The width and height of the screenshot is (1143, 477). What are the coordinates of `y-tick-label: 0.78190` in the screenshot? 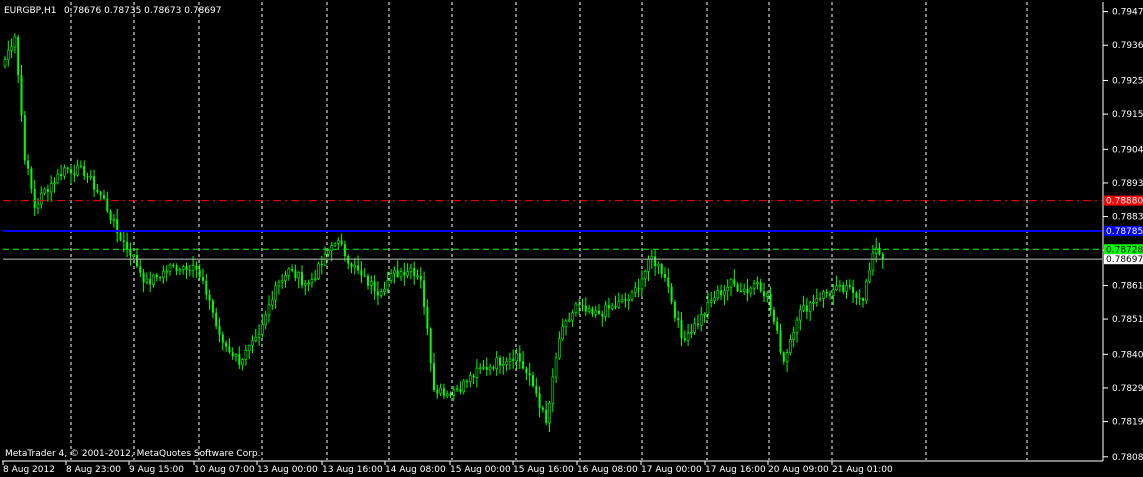 It's located at (1127, 423).